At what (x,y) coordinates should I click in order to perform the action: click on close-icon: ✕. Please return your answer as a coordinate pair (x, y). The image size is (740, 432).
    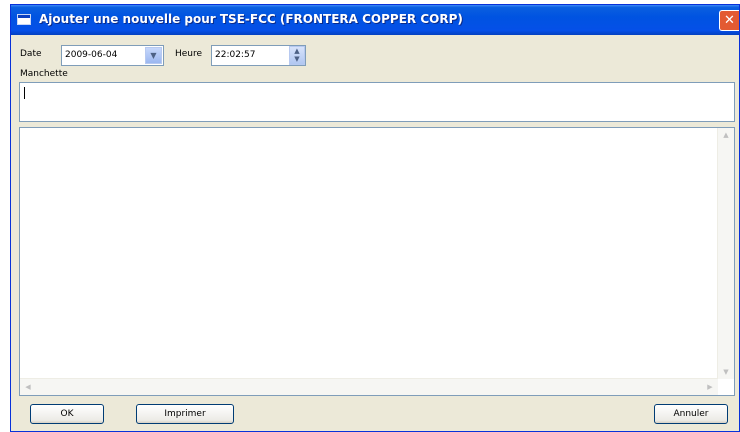
    Looking at the image, I should click on (729, 20).